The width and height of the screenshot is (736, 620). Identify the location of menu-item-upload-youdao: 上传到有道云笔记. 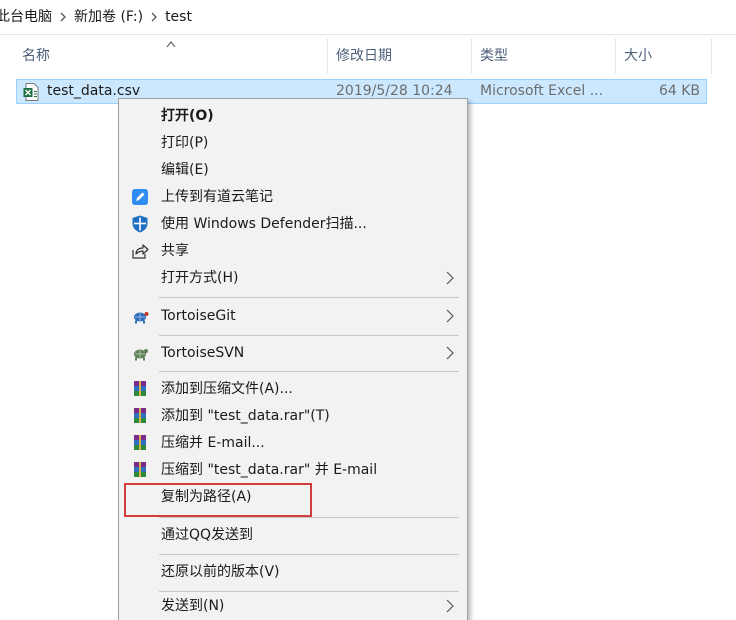
(293, 197).